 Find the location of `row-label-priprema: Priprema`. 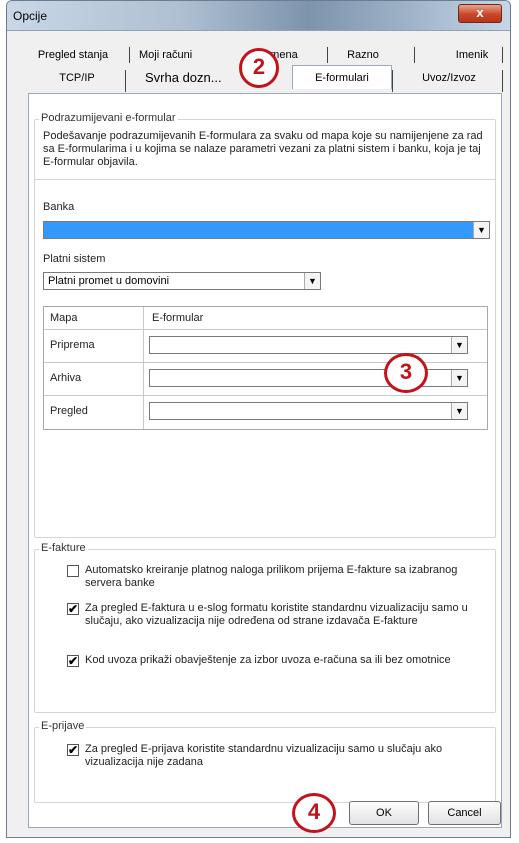

row-label-priprema: Priprema is located at coordinates (72, 345).